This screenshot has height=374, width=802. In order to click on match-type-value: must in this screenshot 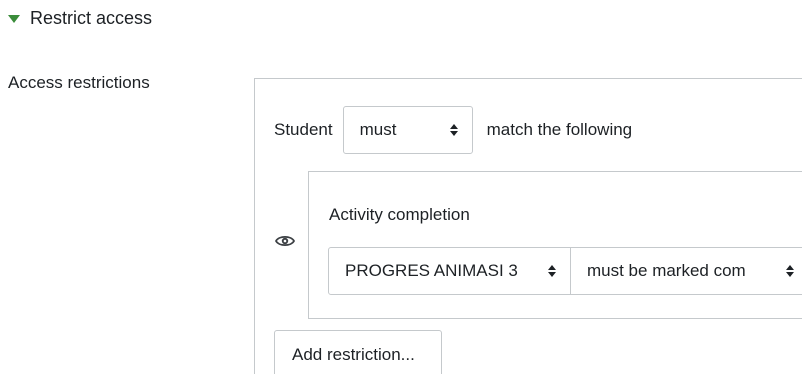, I will do `click(378, 129)`.